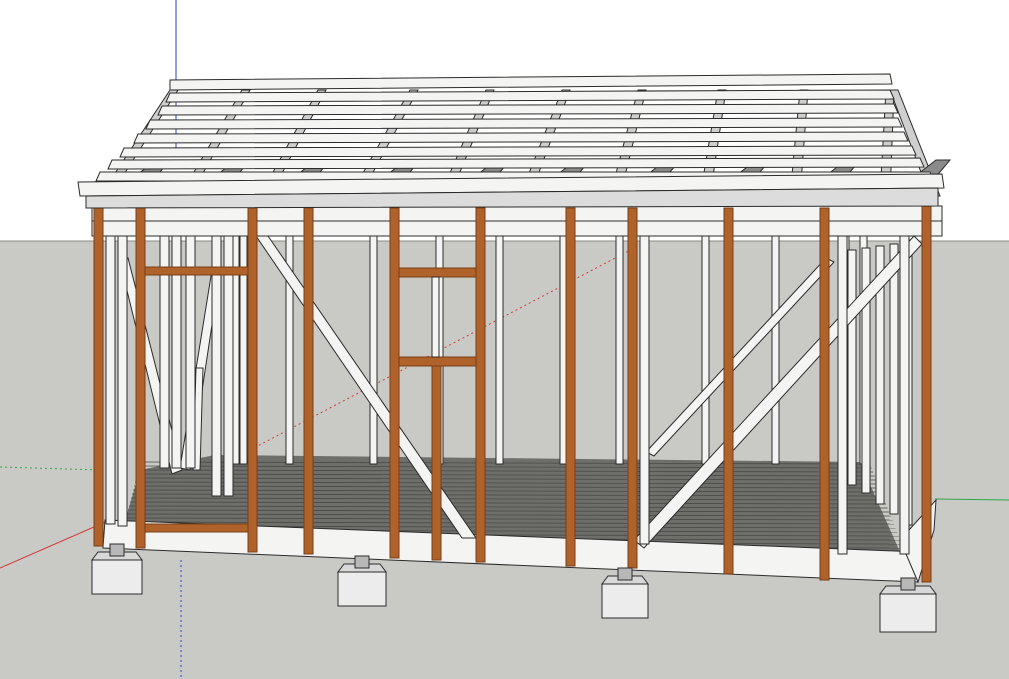 Image resolution: width=1009 pixels, height=679 pixels. I want to click on footing-front-mid-right, so click(625, 593).